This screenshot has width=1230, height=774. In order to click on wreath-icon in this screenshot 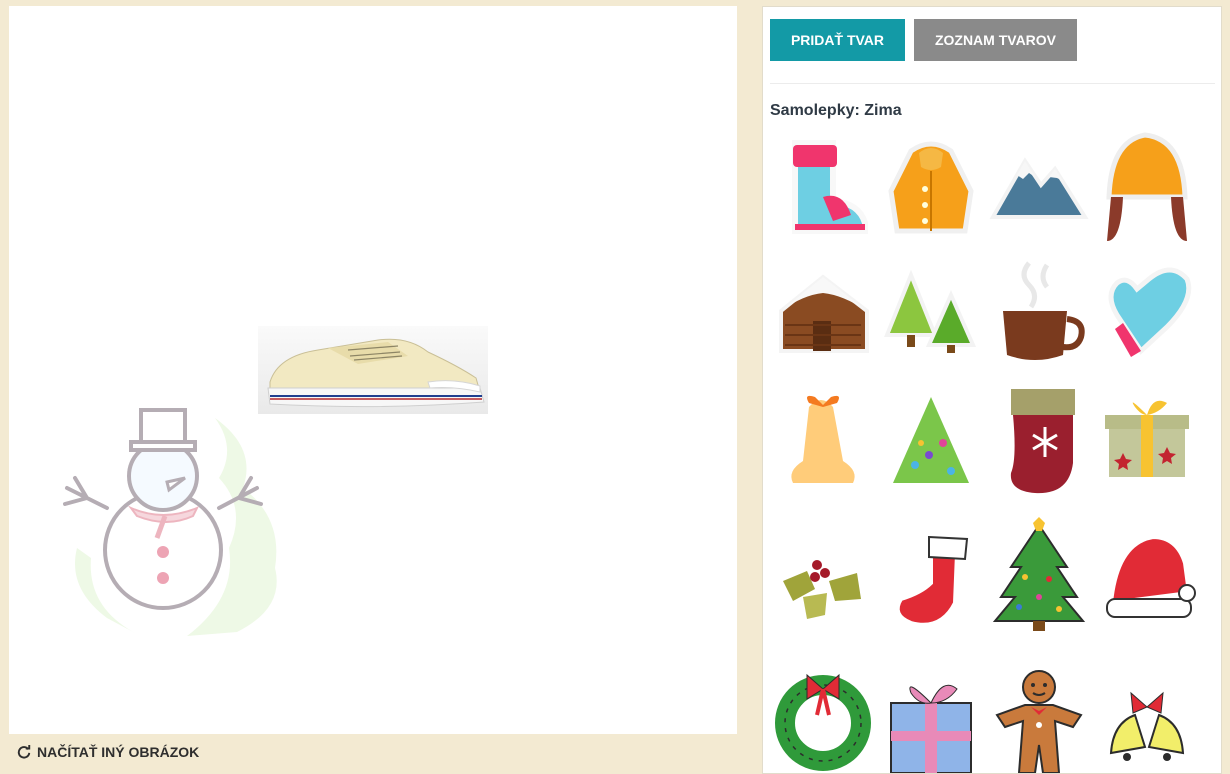, I will do `click(823, 718)`.